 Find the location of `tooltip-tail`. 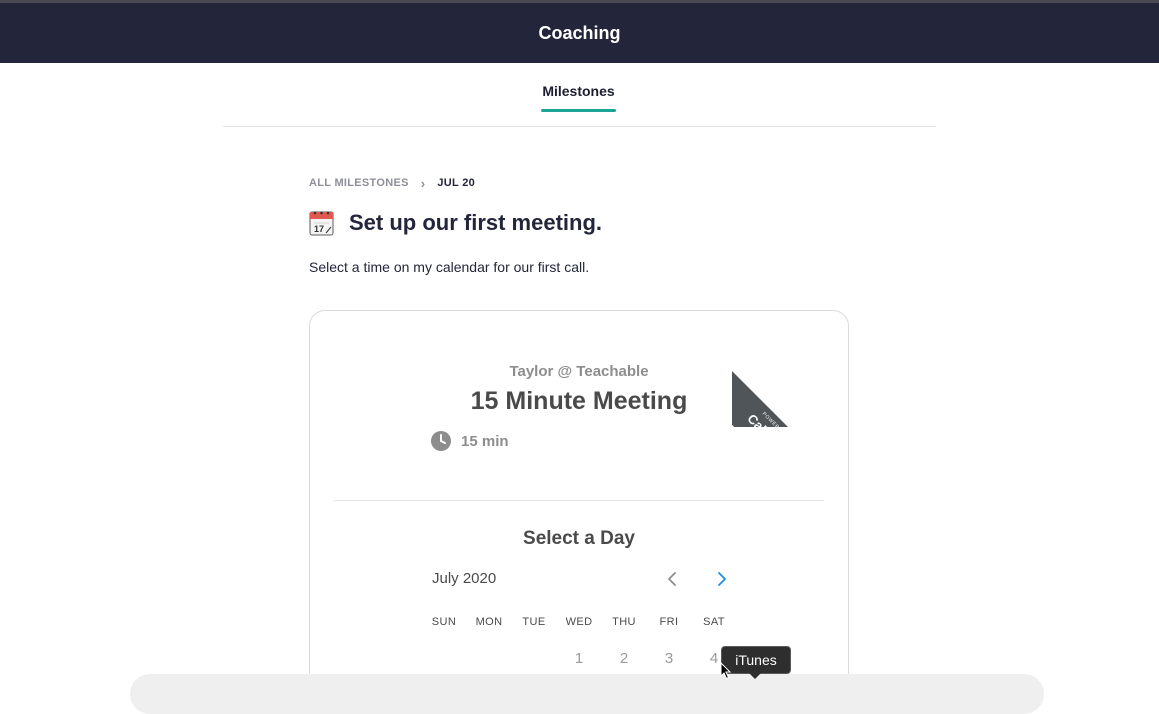

tooltip-tail is located at coordinates (755, 676).